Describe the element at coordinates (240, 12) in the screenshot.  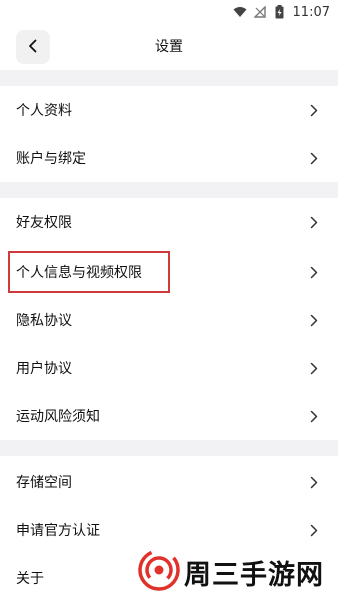
I see `wifi-icon` at that location.